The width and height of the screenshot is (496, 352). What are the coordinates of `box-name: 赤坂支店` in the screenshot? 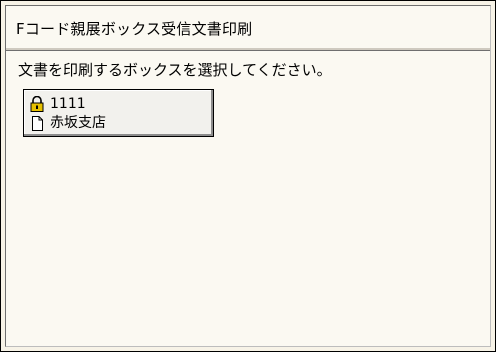 It's located at (78, 123).